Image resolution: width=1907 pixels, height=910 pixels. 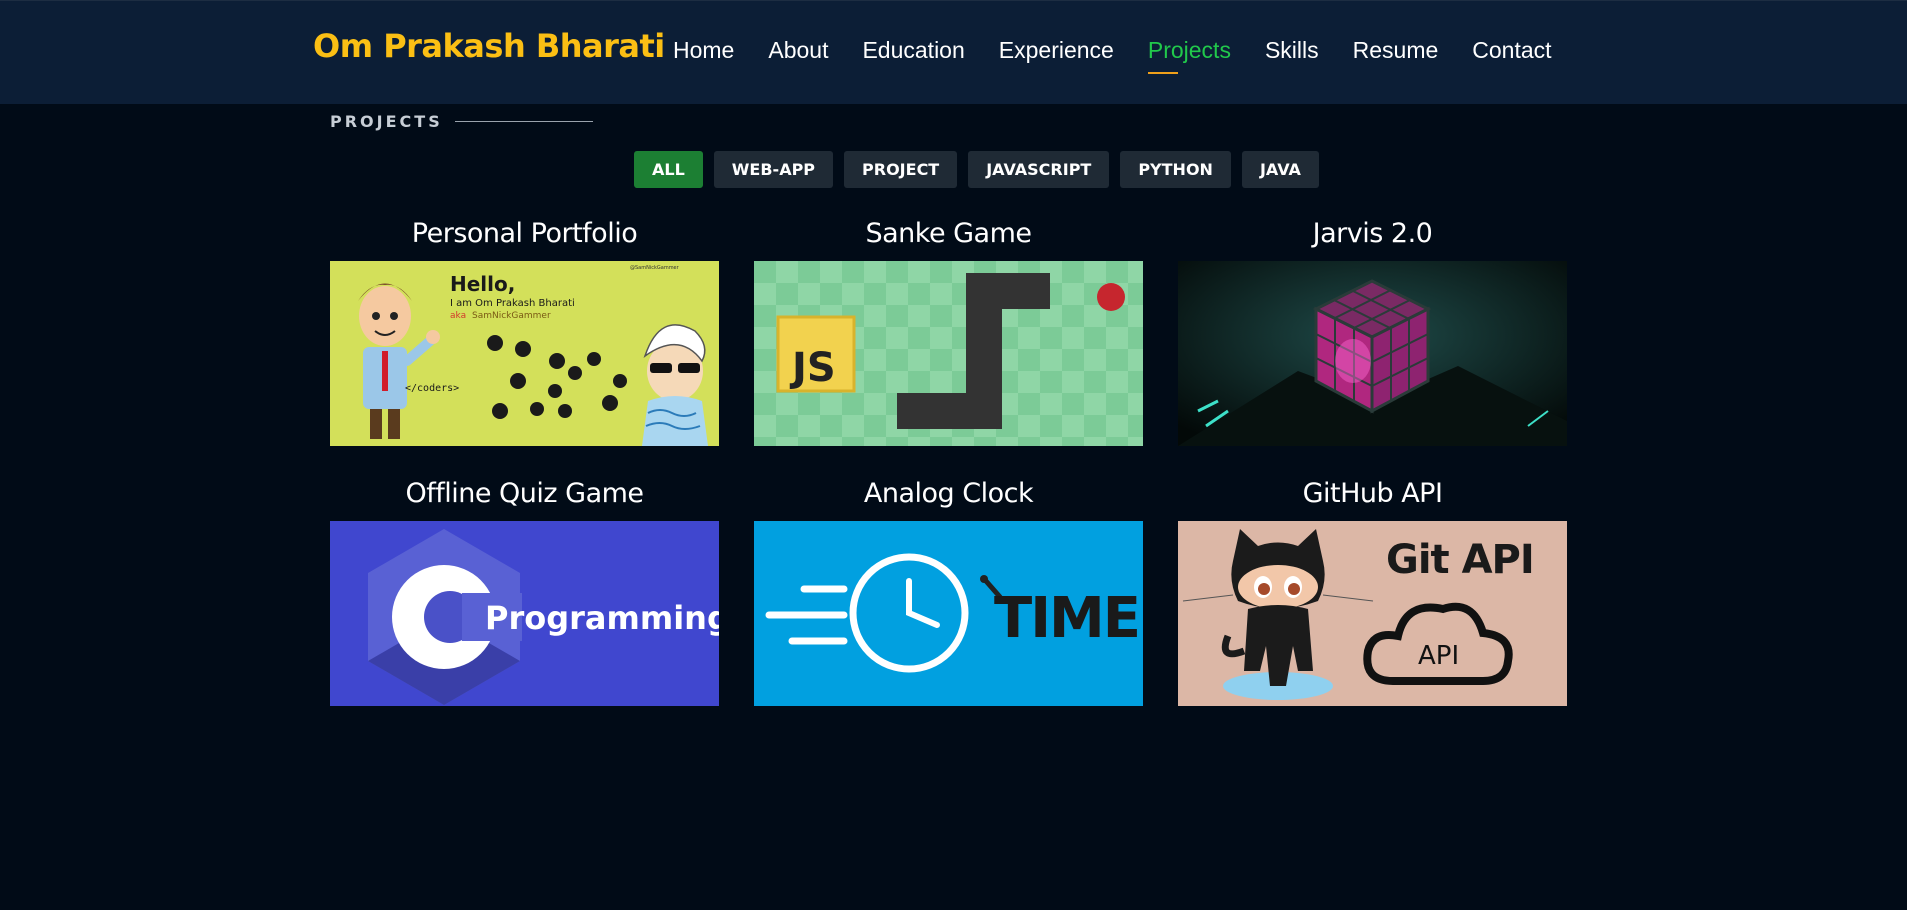 I want to click on time-text: TIME, so click(x=1066, y=618).